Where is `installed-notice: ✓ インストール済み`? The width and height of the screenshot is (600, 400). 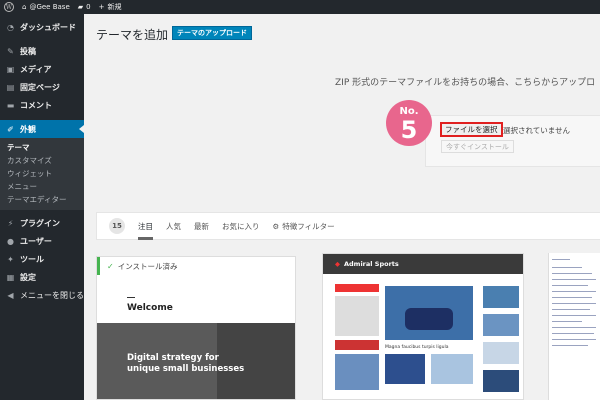 installed-notice: ✓ インストール済み is located at coordinates (196, 266).